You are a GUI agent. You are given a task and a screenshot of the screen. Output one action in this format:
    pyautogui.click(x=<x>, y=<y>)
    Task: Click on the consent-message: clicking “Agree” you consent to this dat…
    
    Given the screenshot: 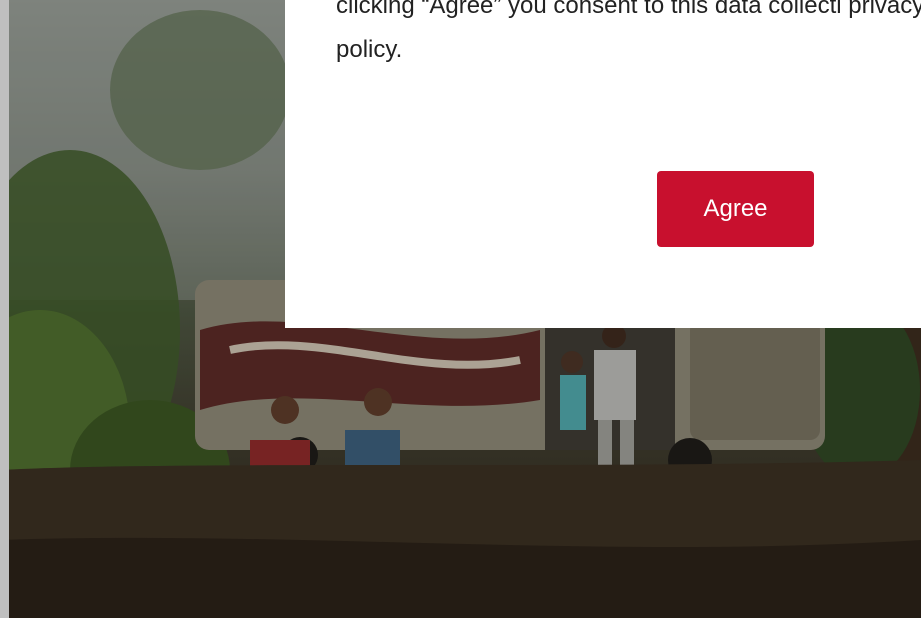 What is the action you would take?
    pyautogui.click(x=628, y=31)
    